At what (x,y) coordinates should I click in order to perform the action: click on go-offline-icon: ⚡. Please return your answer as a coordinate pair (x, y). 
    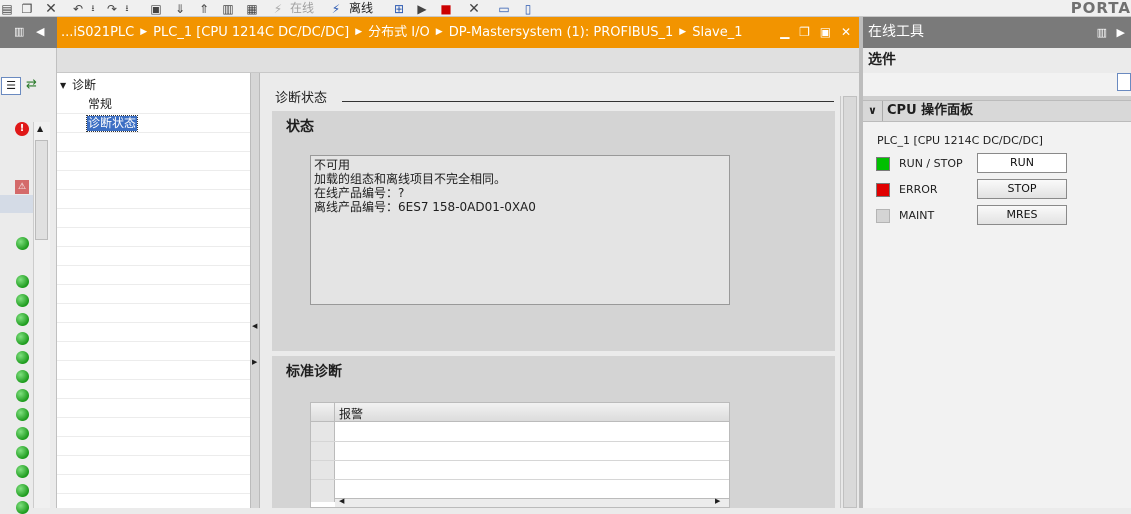
    Looking at the image, I should click on (336, 8).